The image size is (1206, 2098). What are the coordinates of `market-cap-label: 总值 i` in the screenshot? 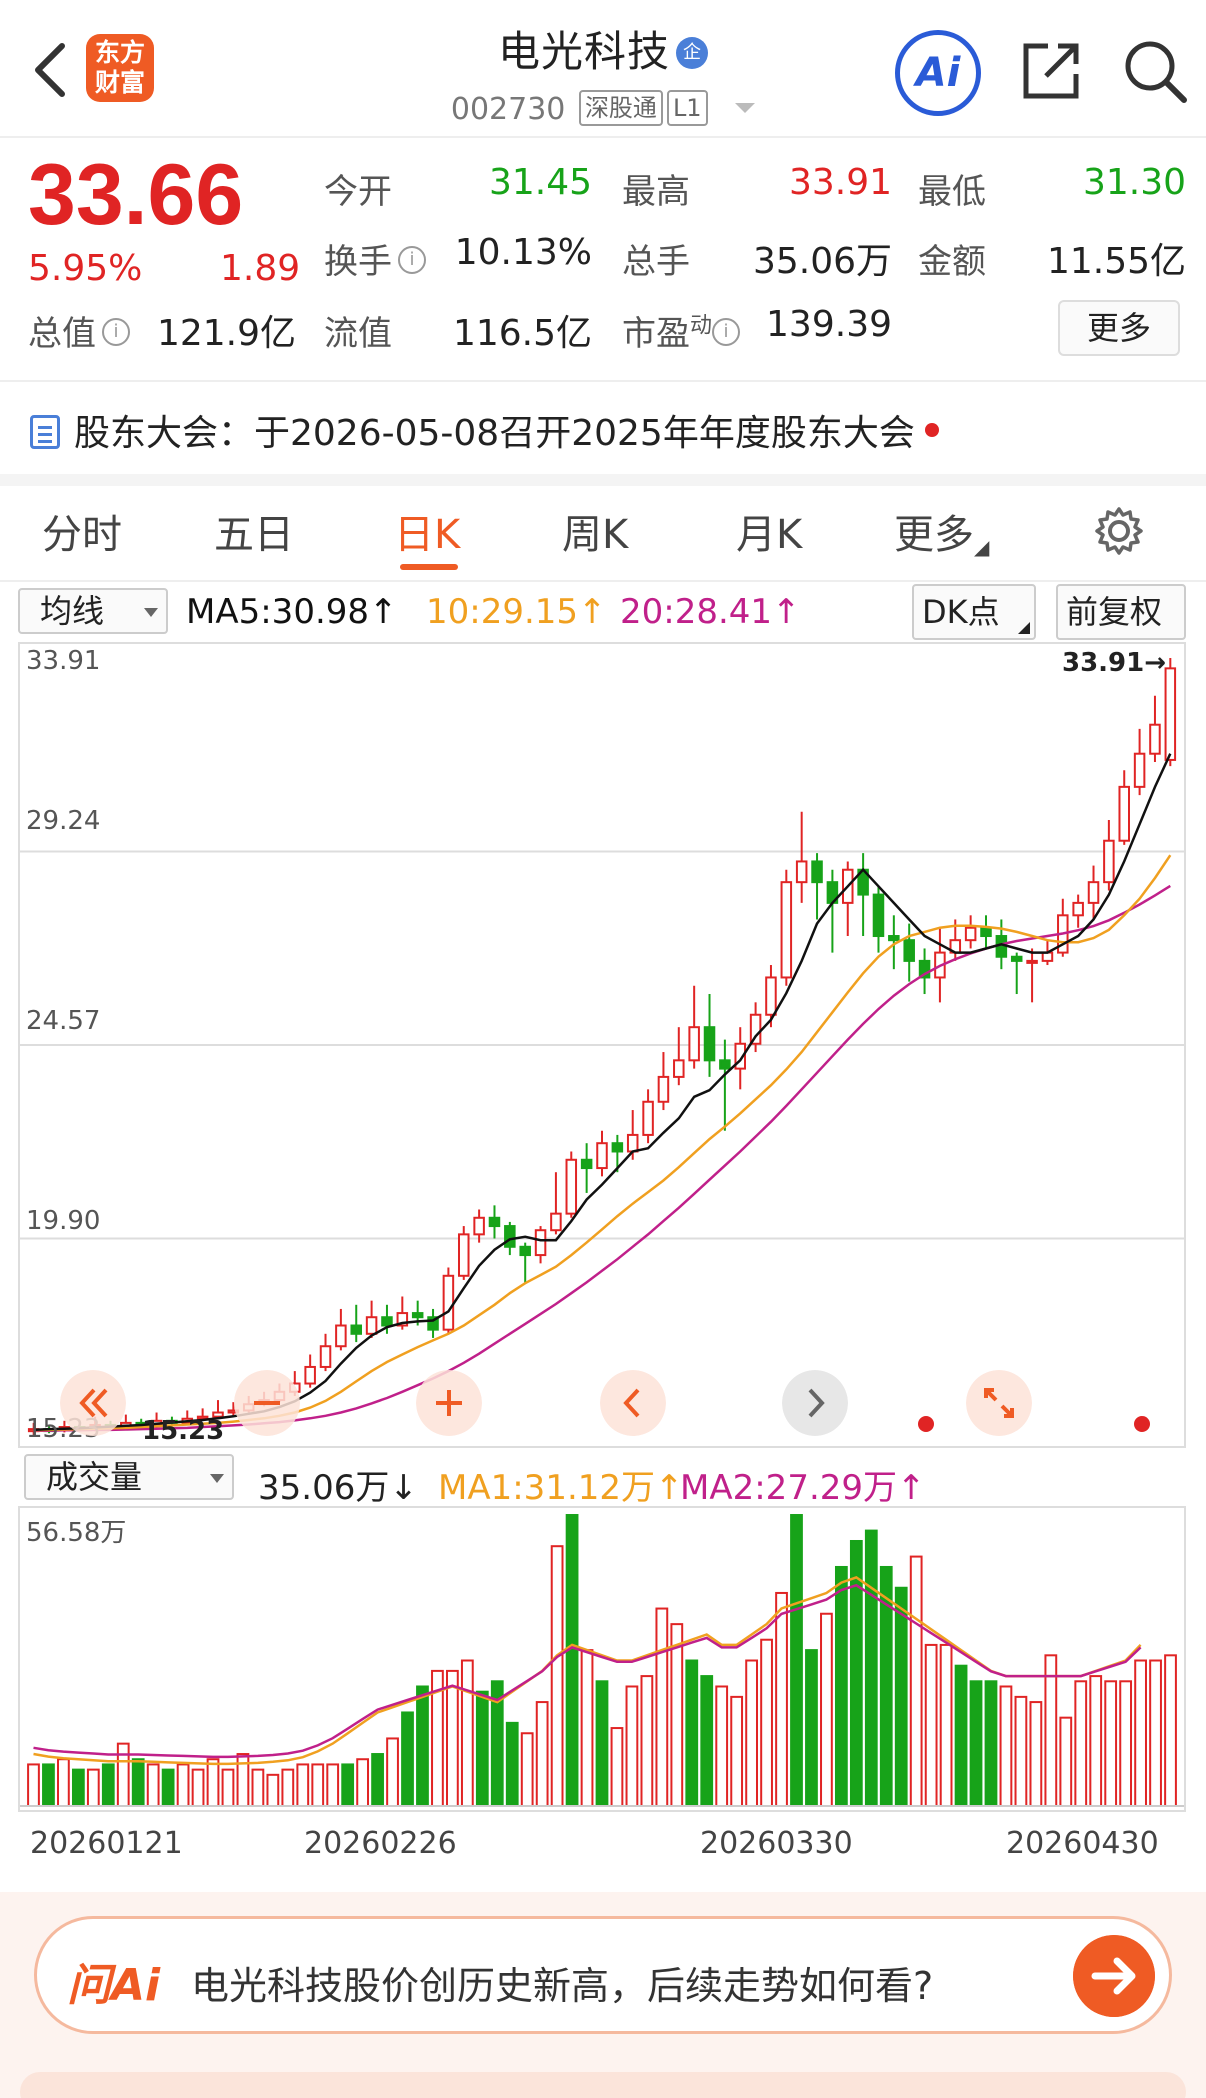 It's located at (79, 330).